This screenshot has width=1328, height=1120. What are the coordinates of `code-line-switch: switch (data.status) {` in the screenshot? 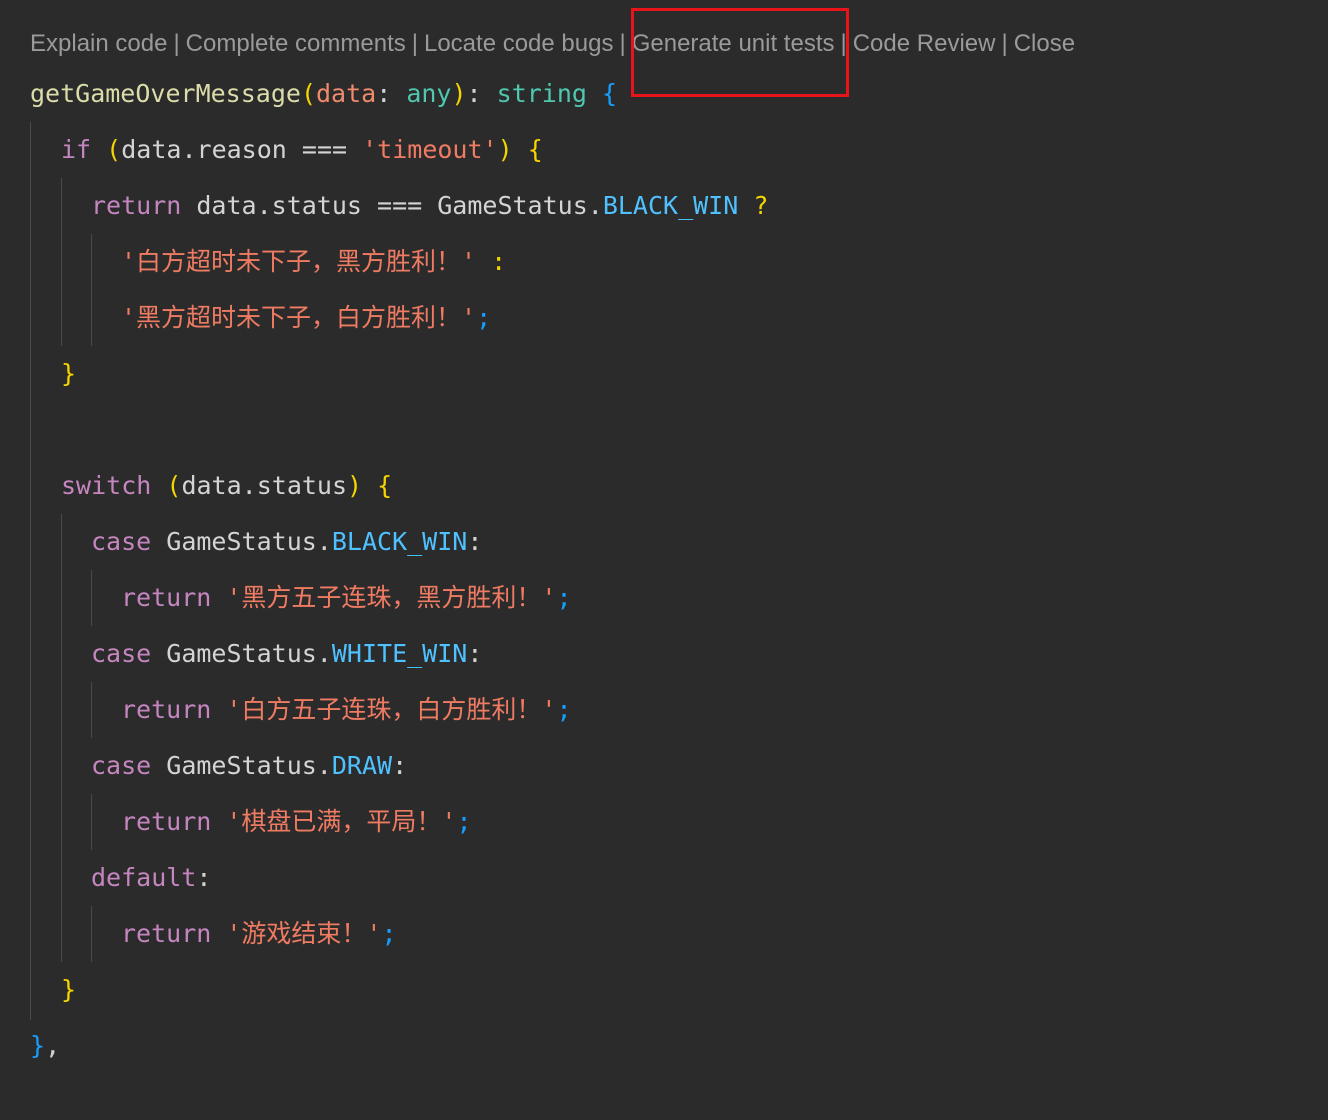 It's located at (226, 486).